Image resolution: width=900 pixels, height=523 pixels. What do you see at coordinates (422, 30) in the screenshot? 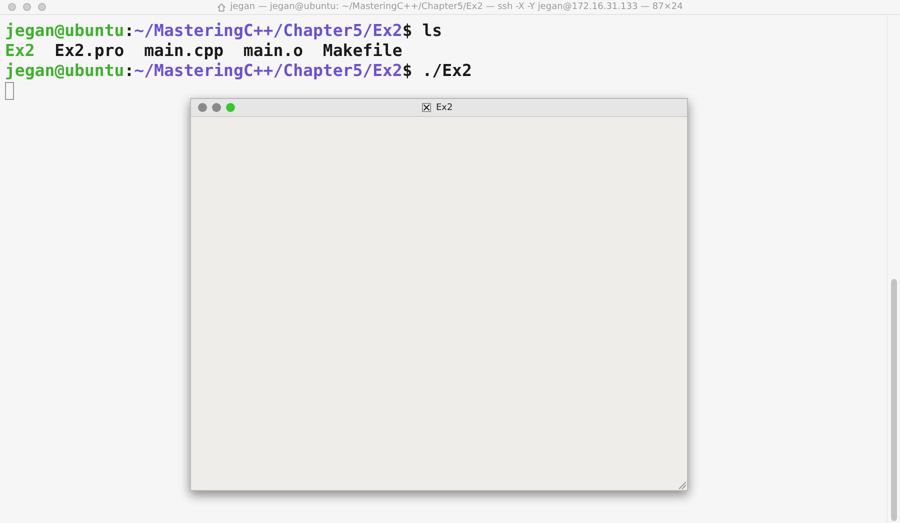
I see `terminal-text: $ ls` at bounding box center [422, 30].